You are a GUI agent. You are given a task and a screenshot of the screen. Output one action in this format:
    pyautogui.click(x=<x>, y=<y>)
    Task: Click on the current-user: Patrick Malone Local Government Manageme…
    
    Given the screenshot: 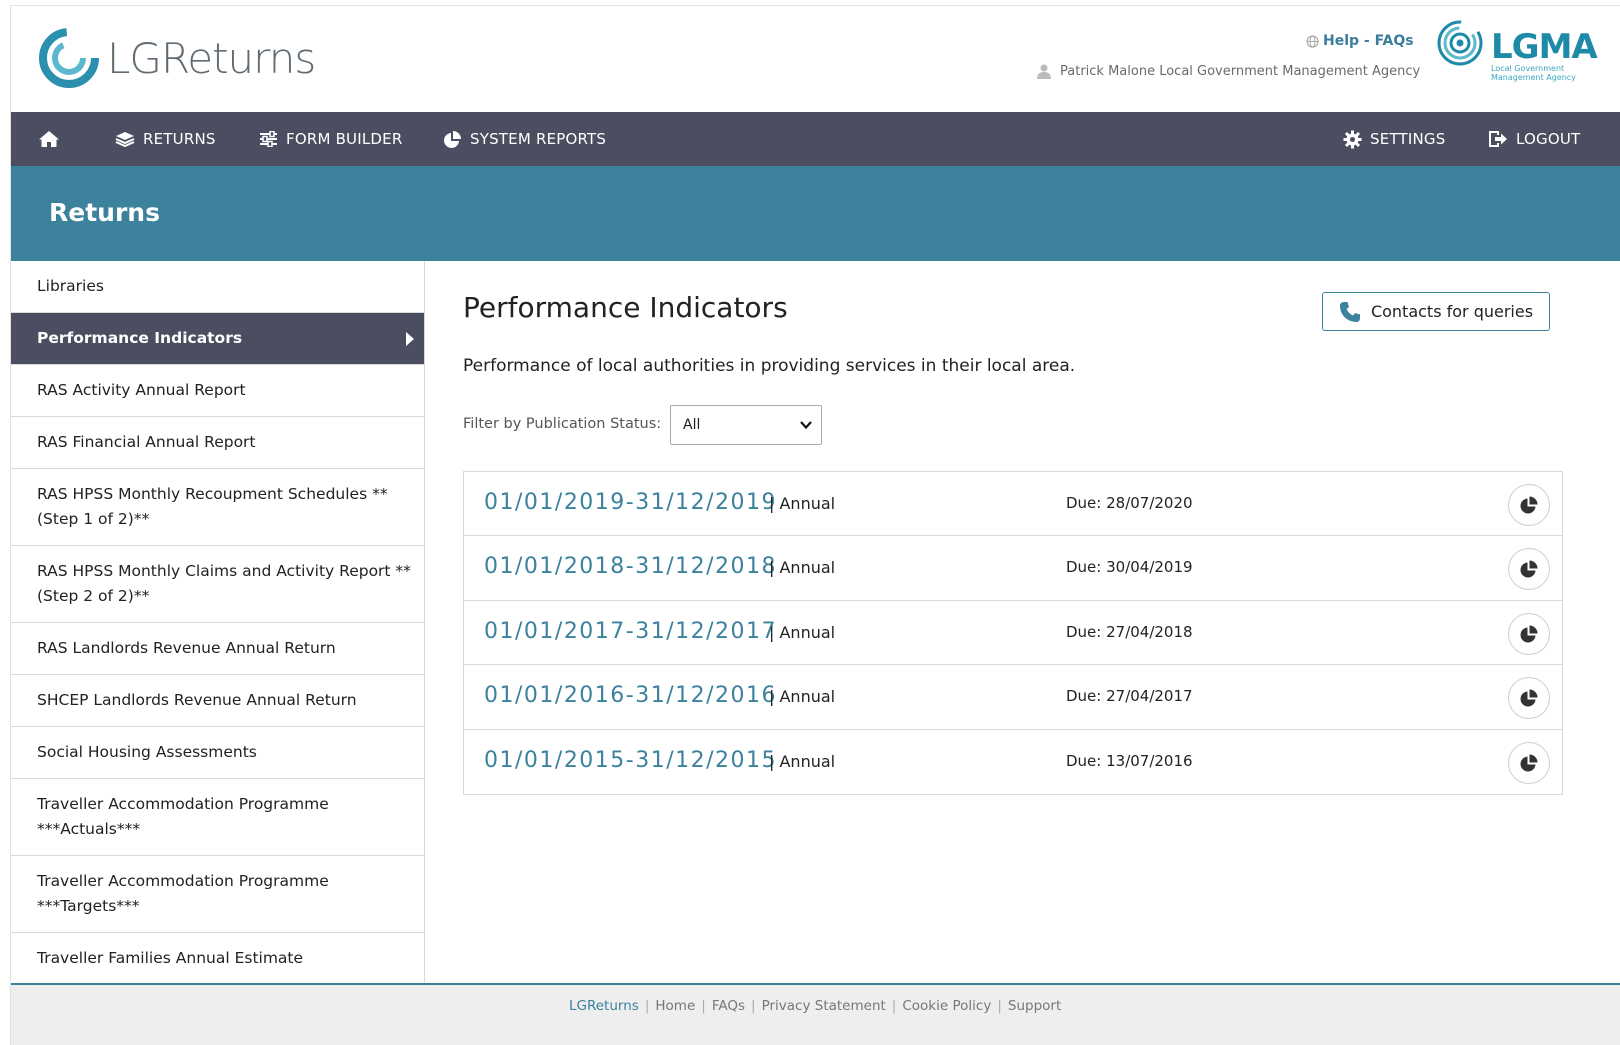 What is the action you would take?
    pyautogui.click(x=1228, y=71)
    